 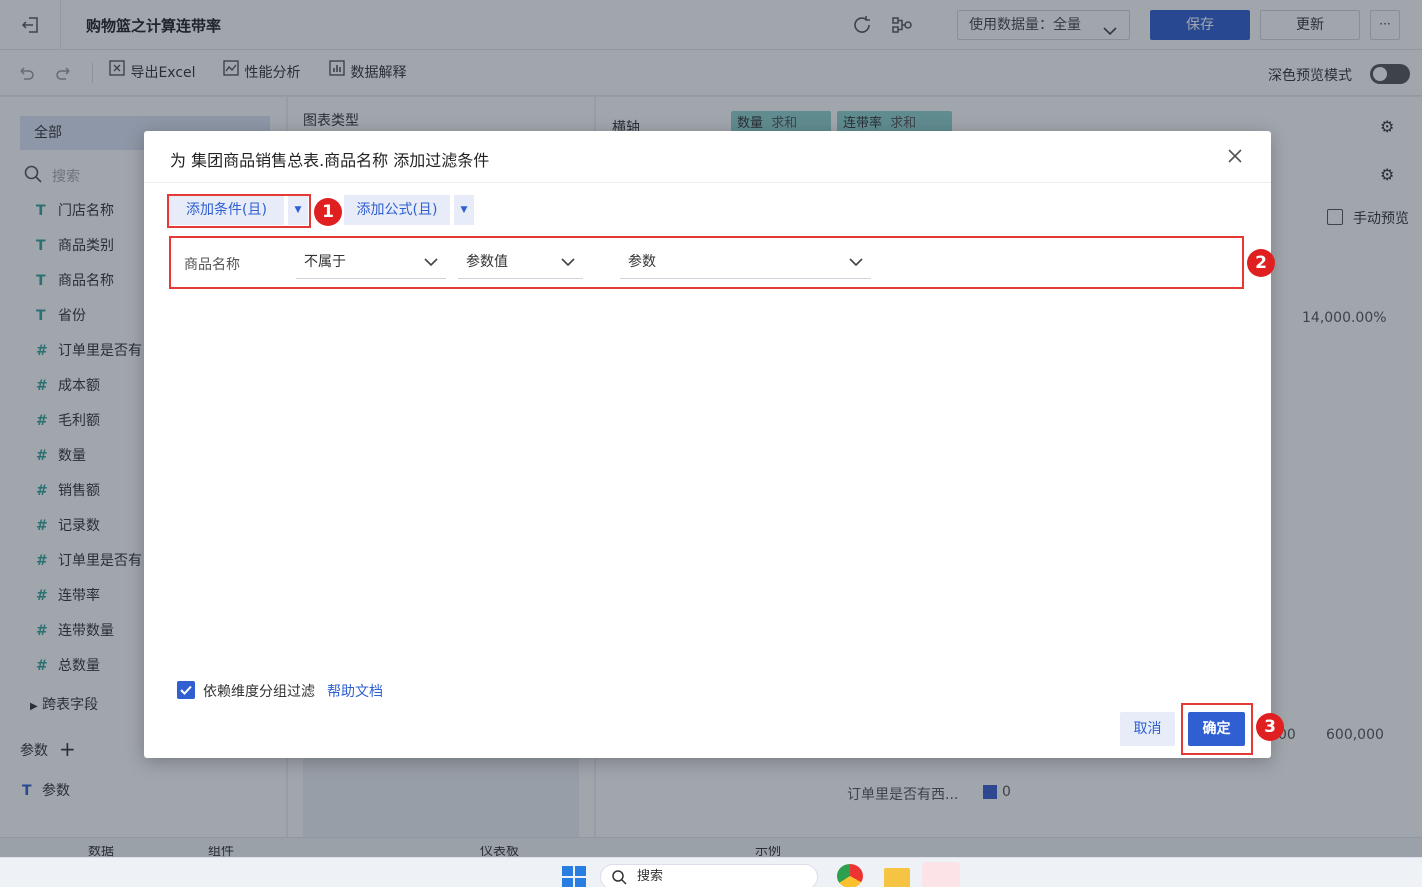 I want to click on search-icon, so click(x=619, y=878).